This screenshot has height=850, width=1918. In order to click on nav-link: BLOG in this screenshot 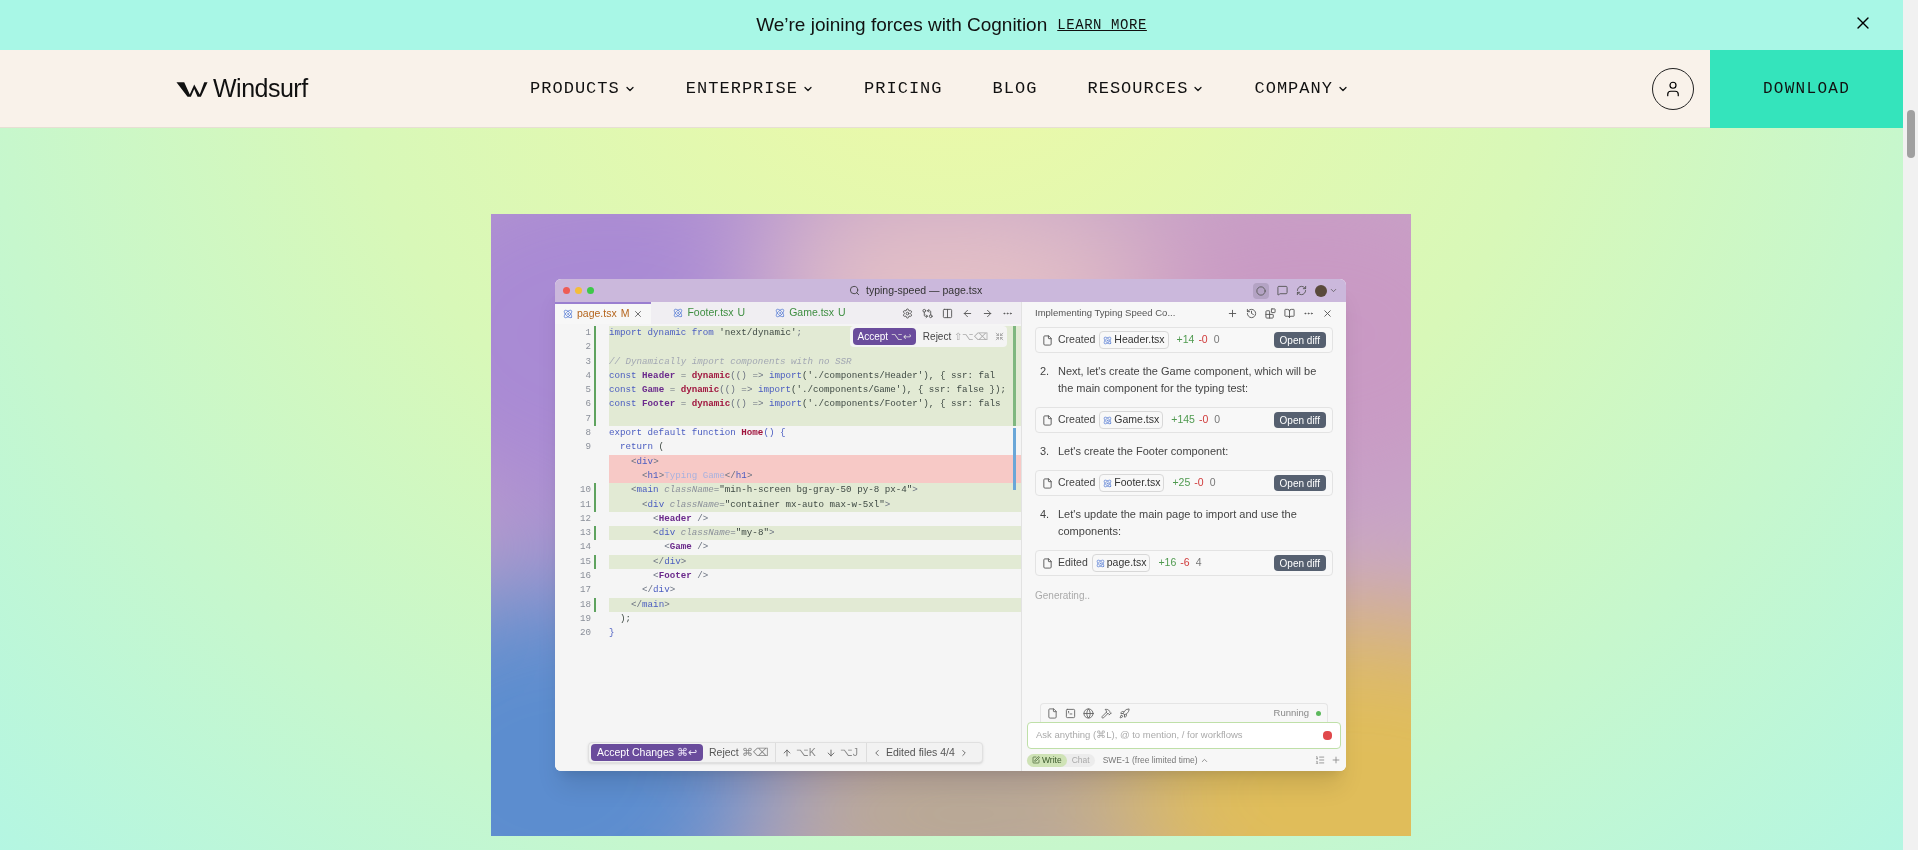, I will do `click(1015, 88)`.